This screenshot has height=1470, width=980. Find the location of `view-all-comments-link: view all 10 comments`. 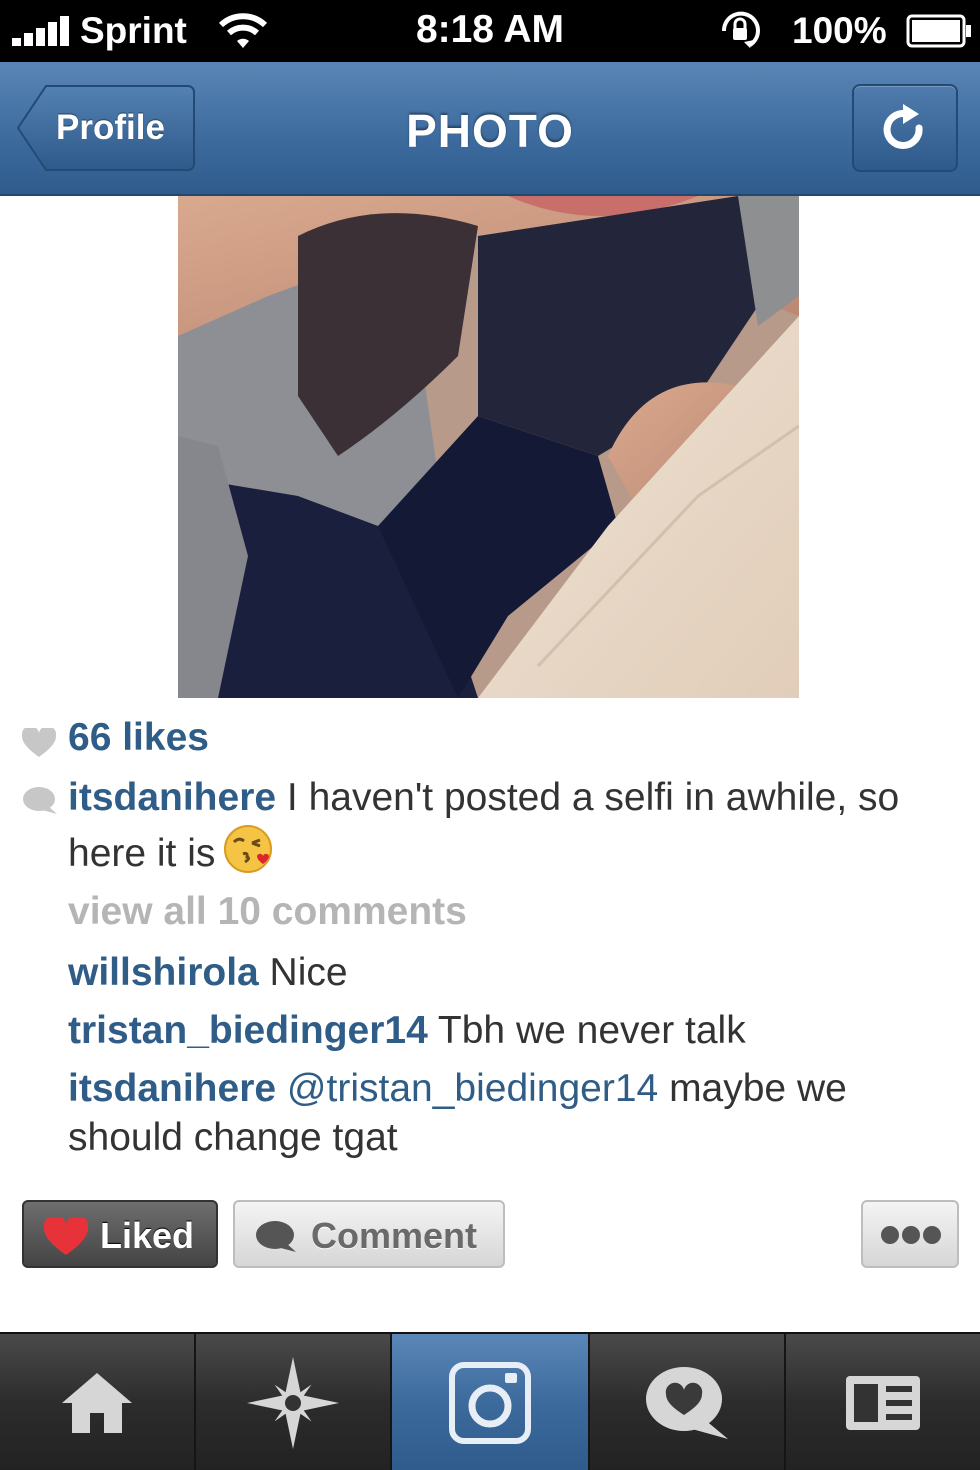

view-all-comments-link: view all 10 comments is located at coordinates (267, 912).